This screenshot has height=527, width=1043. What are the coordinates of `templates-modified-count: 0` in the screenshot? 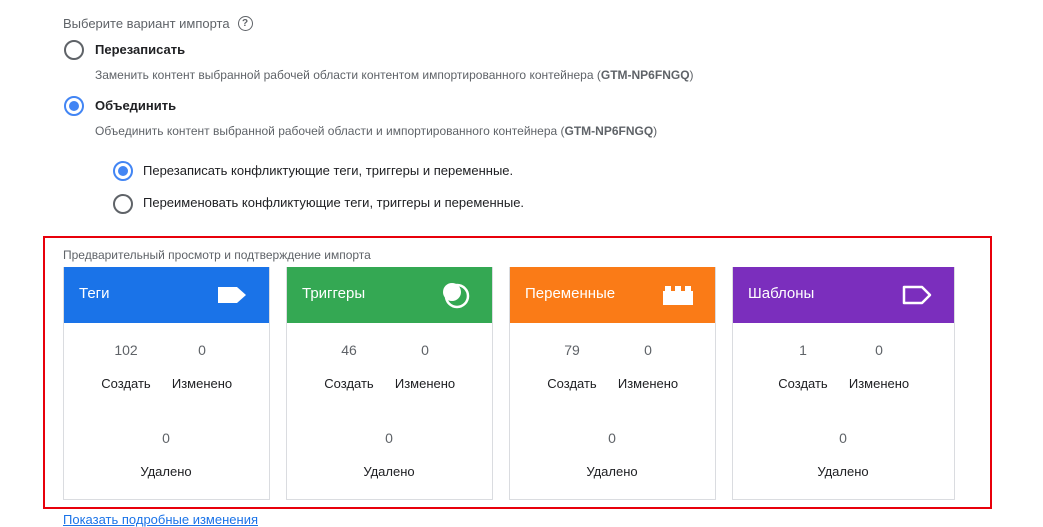 It's located at (879, 350).